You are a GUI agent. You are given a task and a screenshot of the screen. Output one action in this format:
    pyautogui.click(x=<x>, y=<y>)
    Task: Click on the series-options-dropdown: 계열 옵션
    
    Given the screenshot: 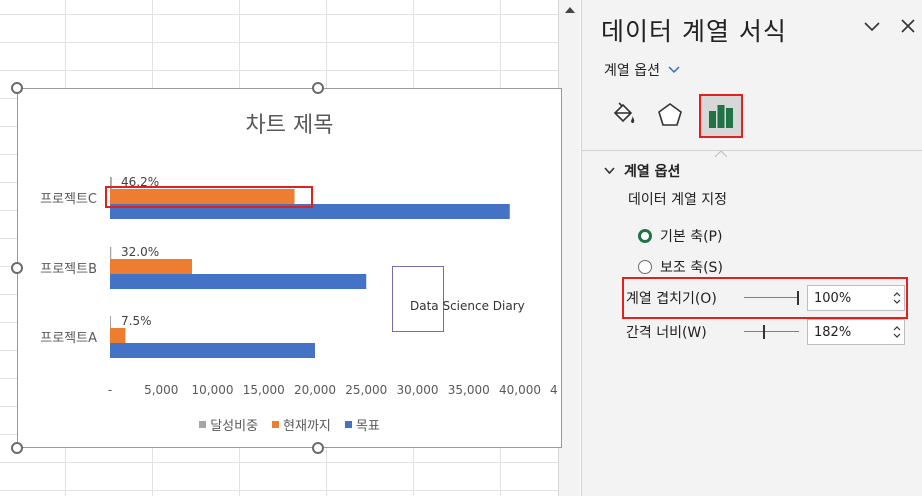 What is the action you would take?
    pyautogui.click(x=642, y=70)
    